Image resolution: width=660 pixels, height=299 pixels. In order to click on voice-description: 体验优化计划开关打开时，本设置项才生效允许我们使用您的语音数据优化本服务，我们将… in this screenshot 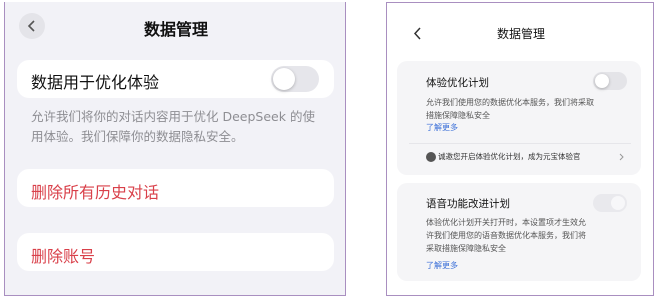, I will do `click(506, 235)`.